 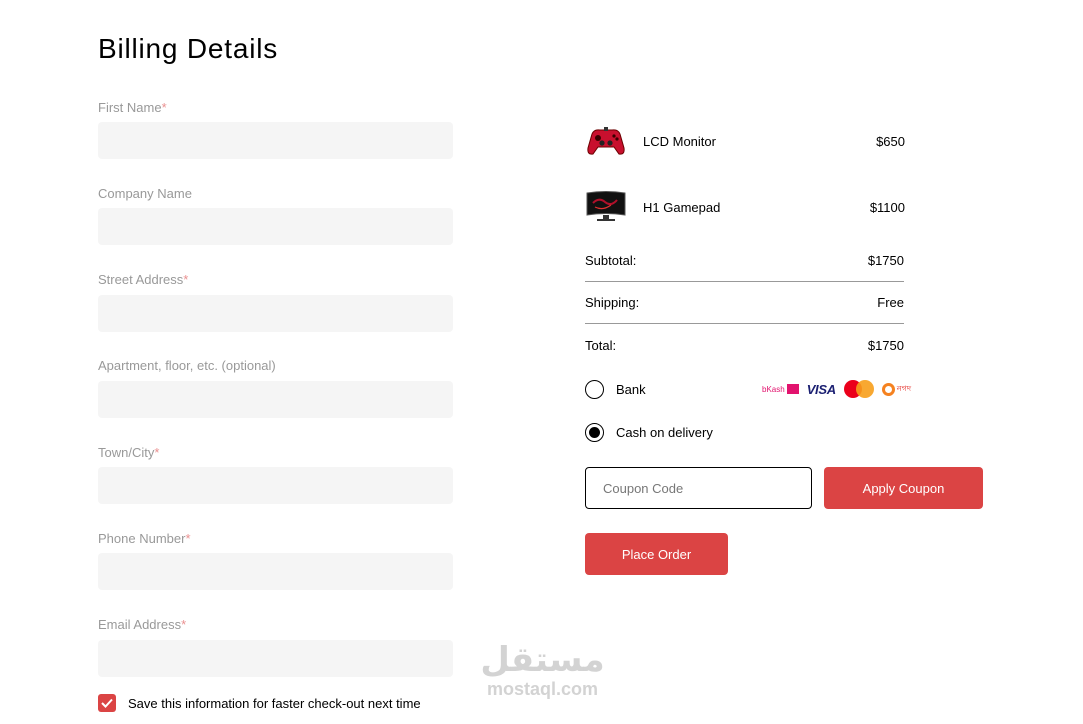 What do you see at coordinates (612, 302) in the screenshot?
I see `shipping-label: Shipping:` at bounding box center [612, 302].